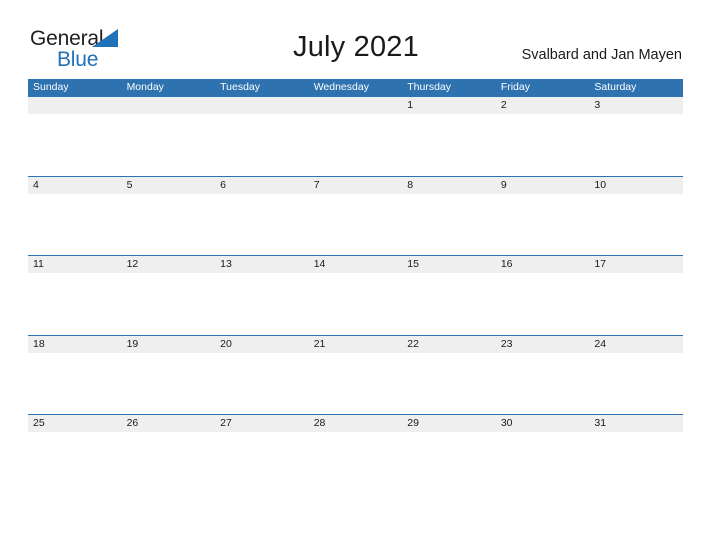 This screenshot has width=712, height=550. What do you see at coordinates (75, 185) in the screenshot?
I see `calendar-day-cell: 4` at bounding box center [75, 185].